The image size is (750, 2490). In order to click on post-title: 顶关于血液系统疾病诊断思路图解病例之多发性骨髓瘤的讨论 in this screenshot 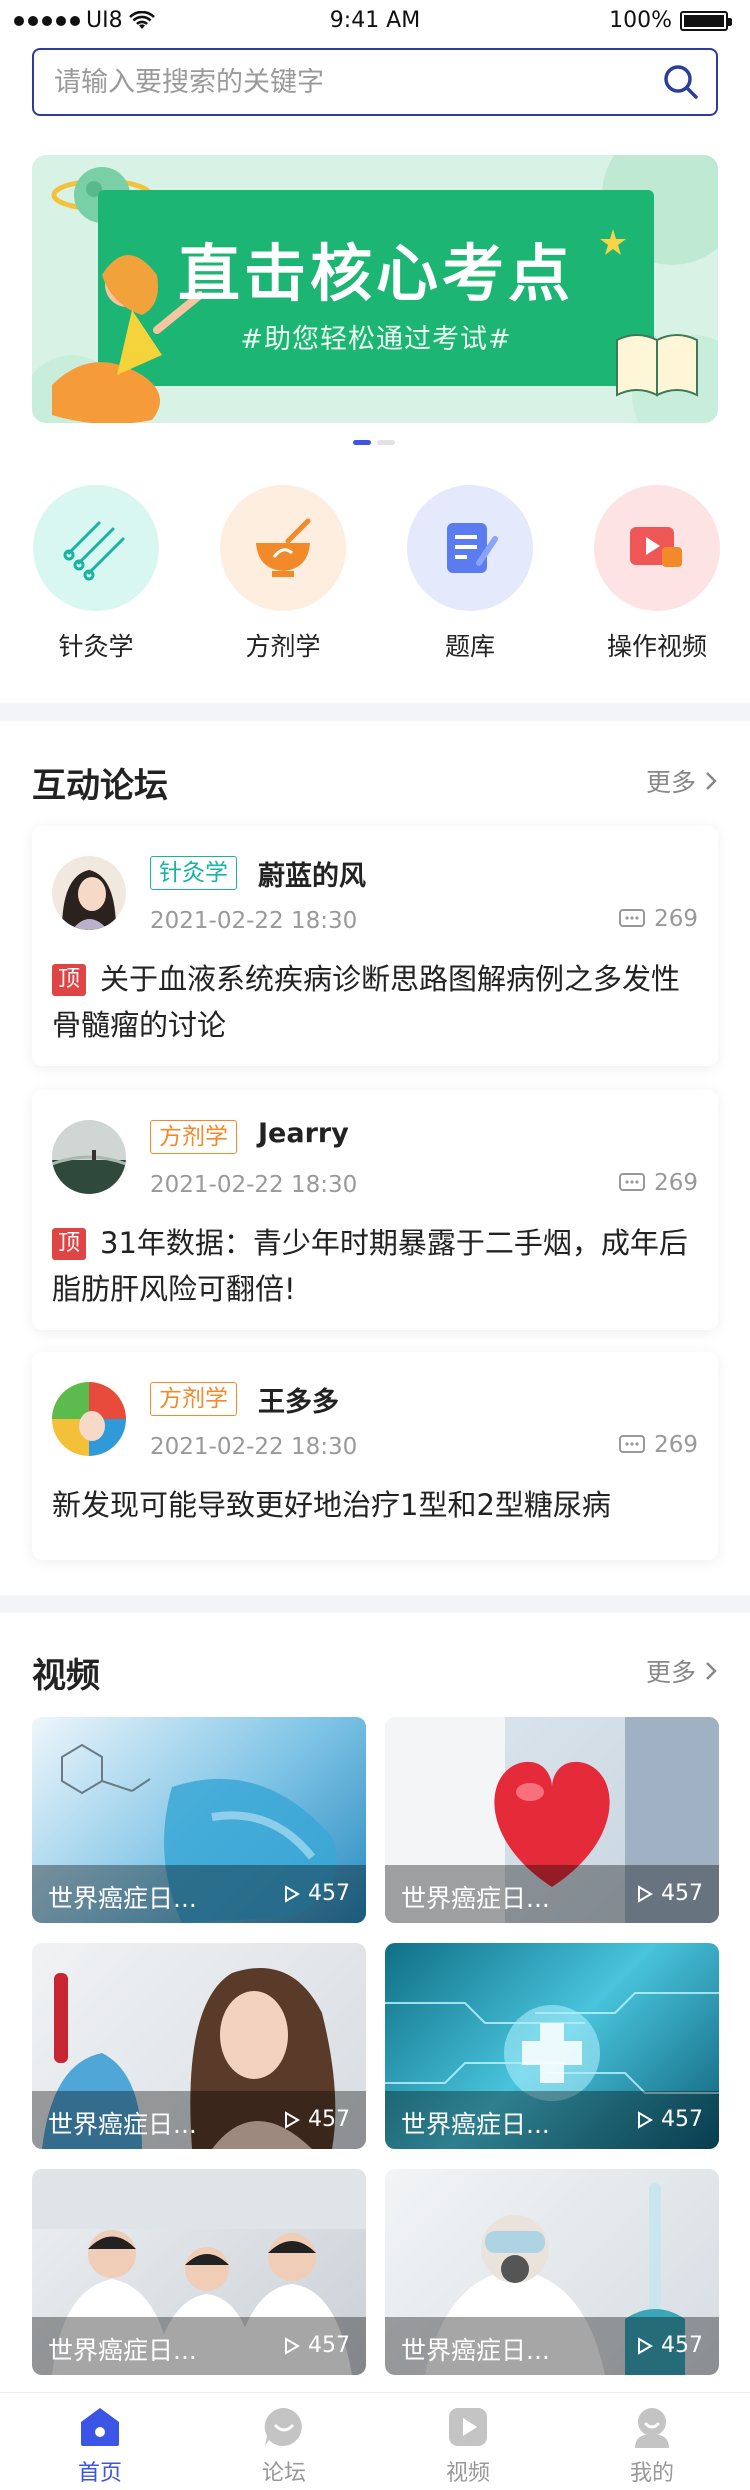, I will do `click(375, 1002)`.